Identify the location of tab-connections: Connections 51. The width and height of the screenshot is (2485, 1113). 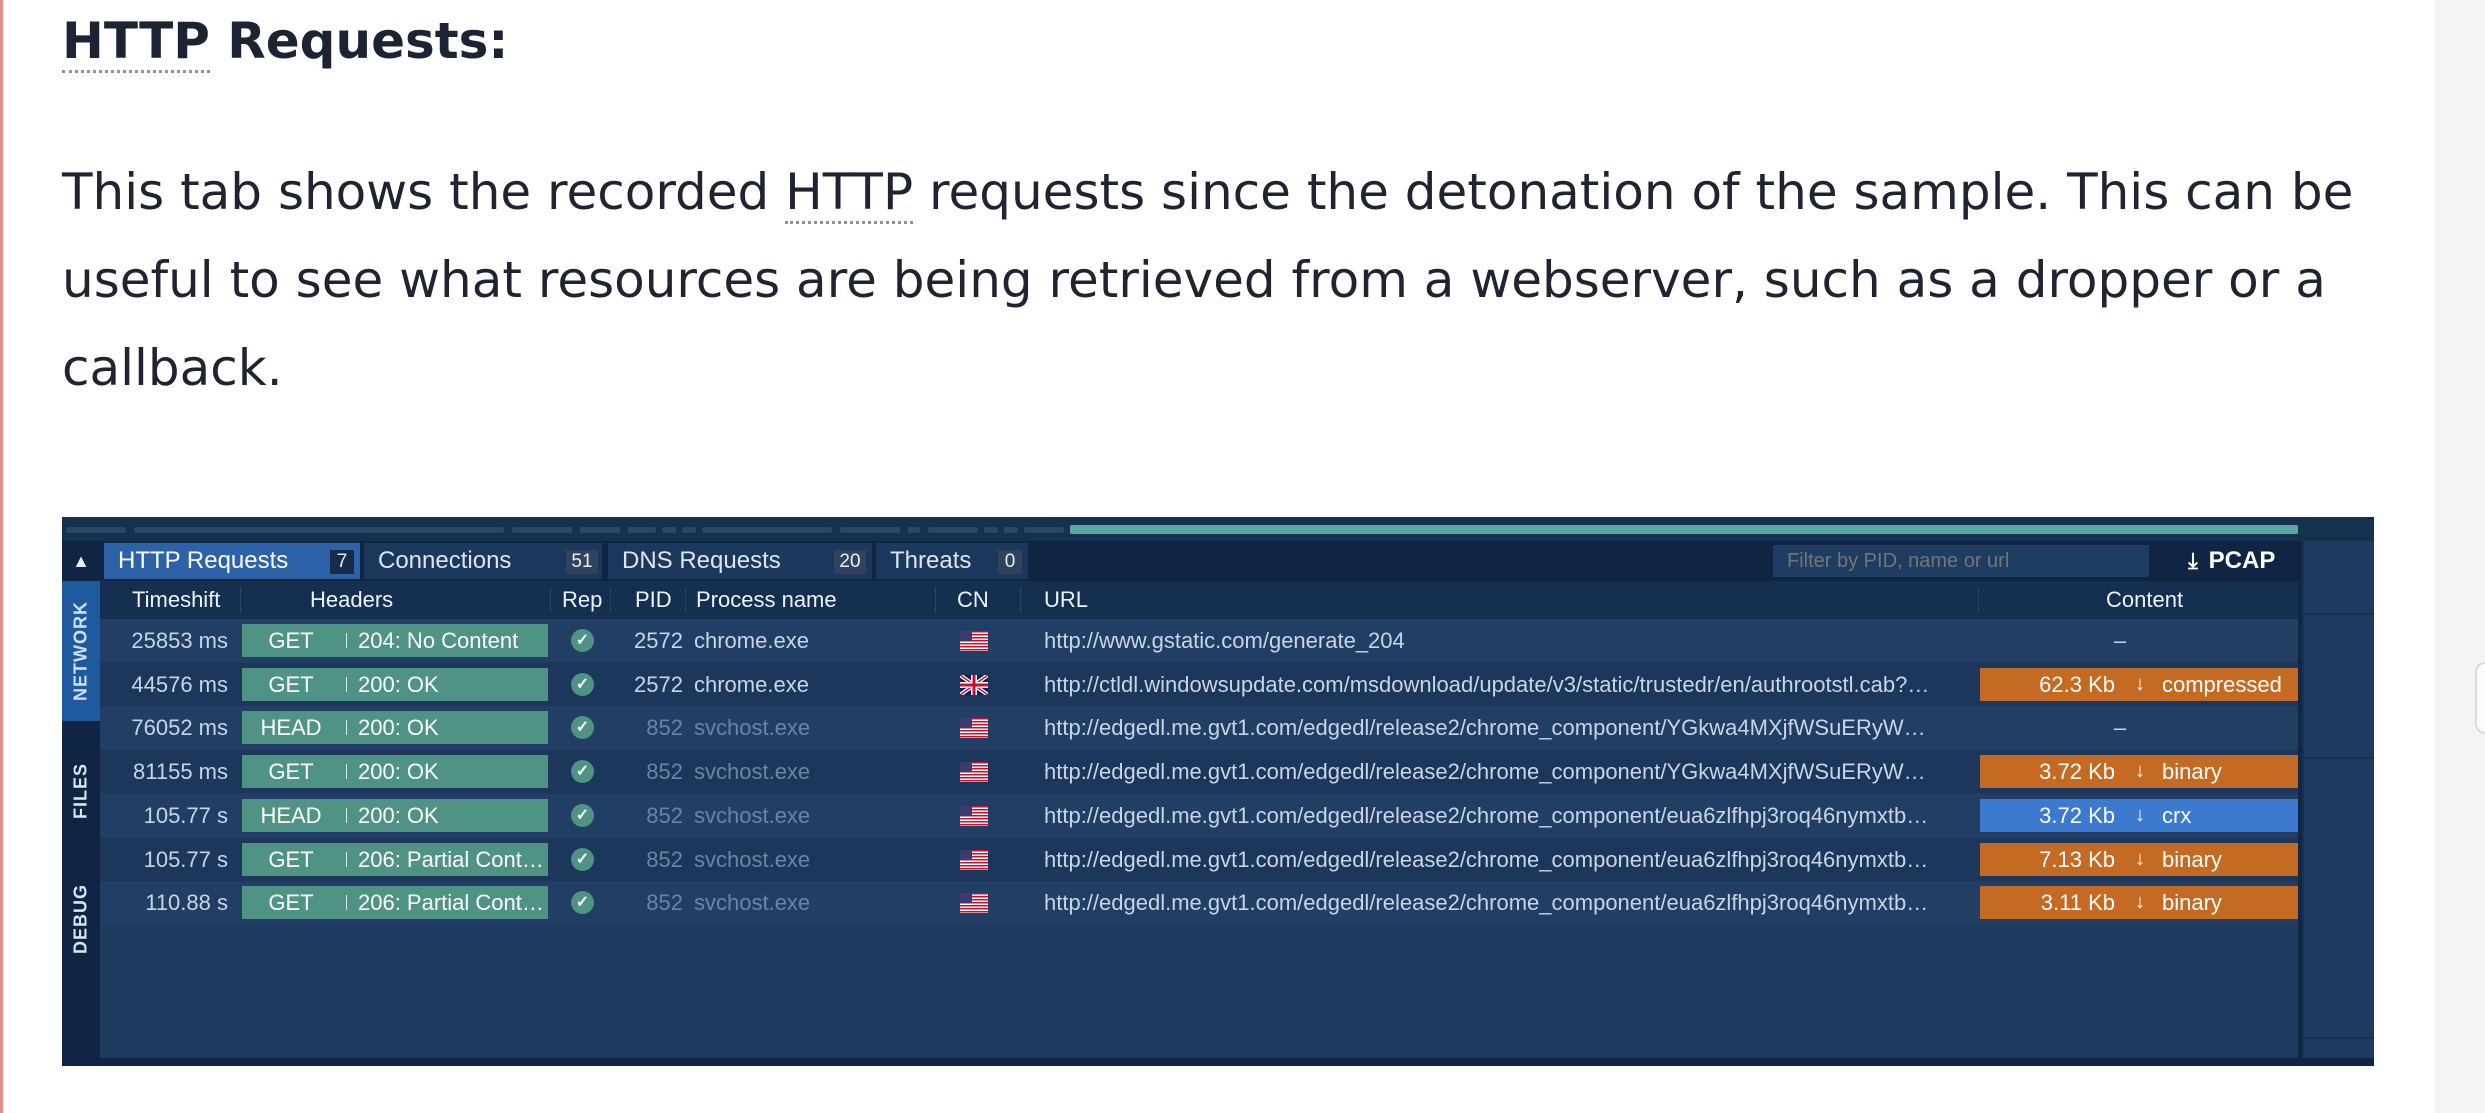
(483, 561).